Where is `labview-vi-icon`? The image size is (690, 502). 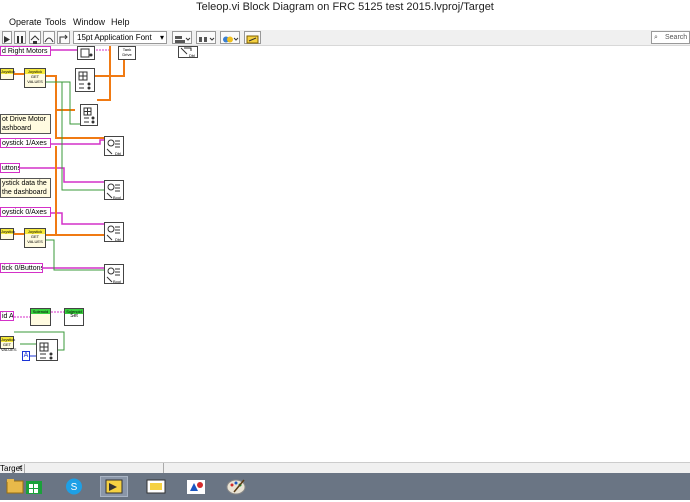 labview-vi-icon is located at coordinates (114, 486).